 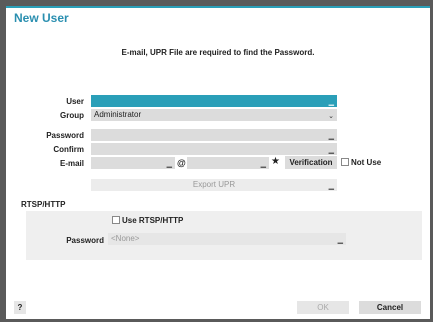 What do you see at coordinates (366, 162) in the screenshot?
I see `not-use-label: Not Use` at bounding box center [366, 162].